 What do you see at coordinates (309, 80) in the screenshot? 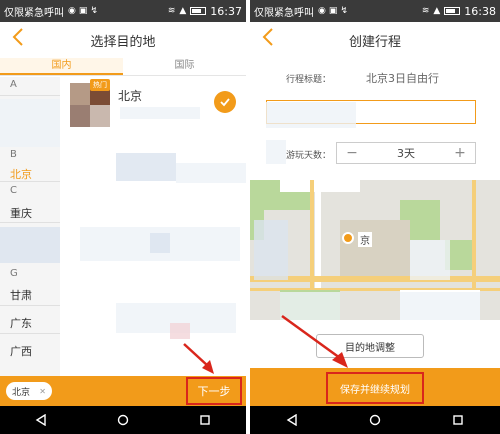
I see `trip-title-label: 行程标题：` at bounding box center [309, 80].